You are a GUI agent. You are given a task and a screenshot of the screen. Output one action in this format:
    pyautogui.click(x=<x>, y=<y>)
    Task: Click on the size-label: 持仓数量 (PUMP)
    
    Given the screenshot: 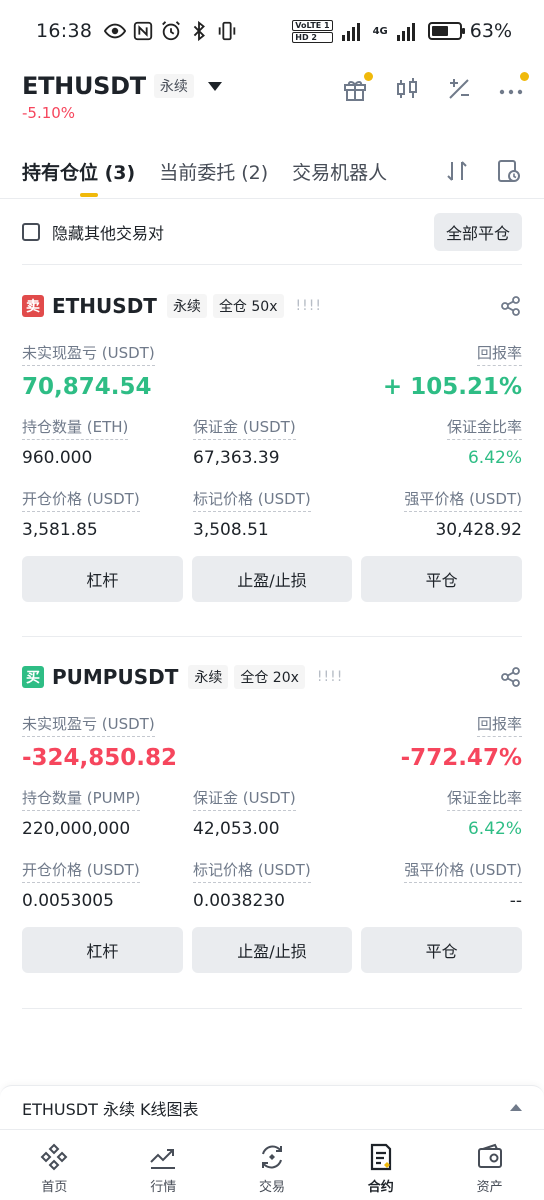 What is the action you would take?
    pyautogui.click(x=81, y=799)
    